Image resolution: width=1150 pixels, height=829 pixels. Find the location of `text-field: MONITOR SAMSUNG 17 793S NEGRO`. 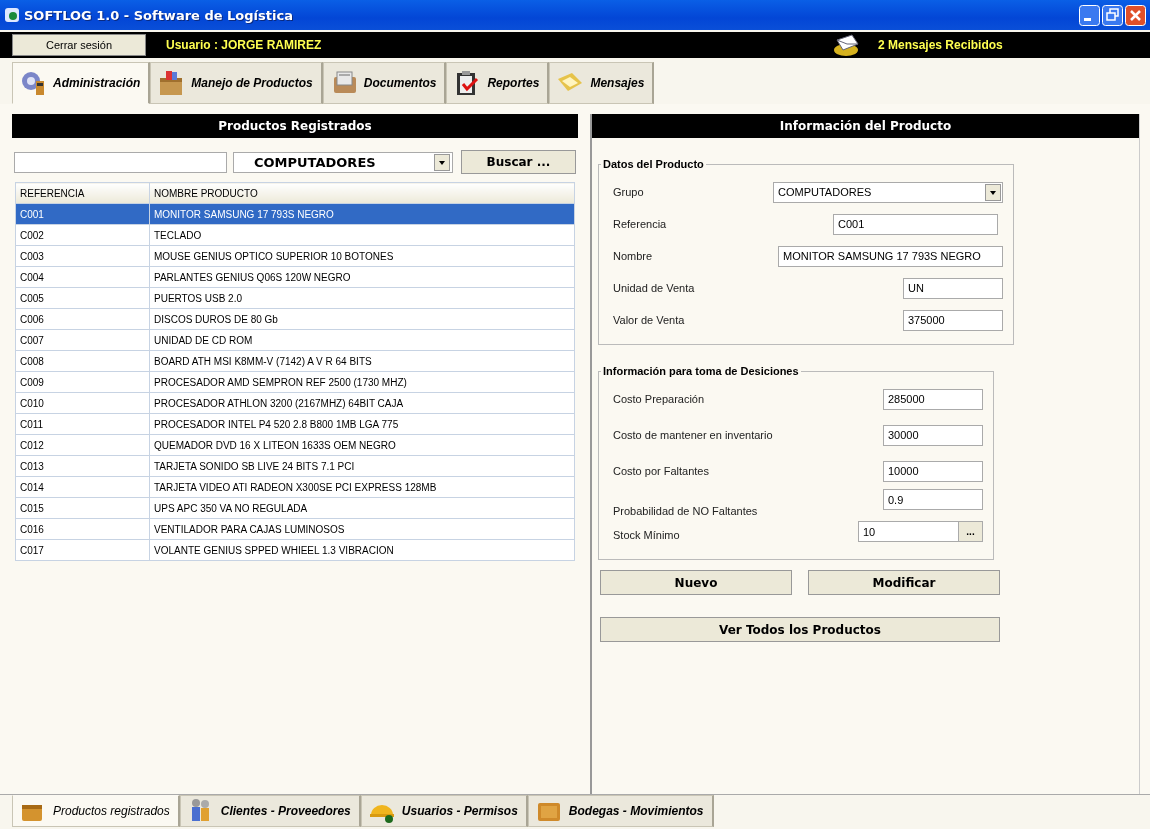

text-field: MONITOR SAMSUNG 17 793S NEGRO is located at coordinates (890, 256).